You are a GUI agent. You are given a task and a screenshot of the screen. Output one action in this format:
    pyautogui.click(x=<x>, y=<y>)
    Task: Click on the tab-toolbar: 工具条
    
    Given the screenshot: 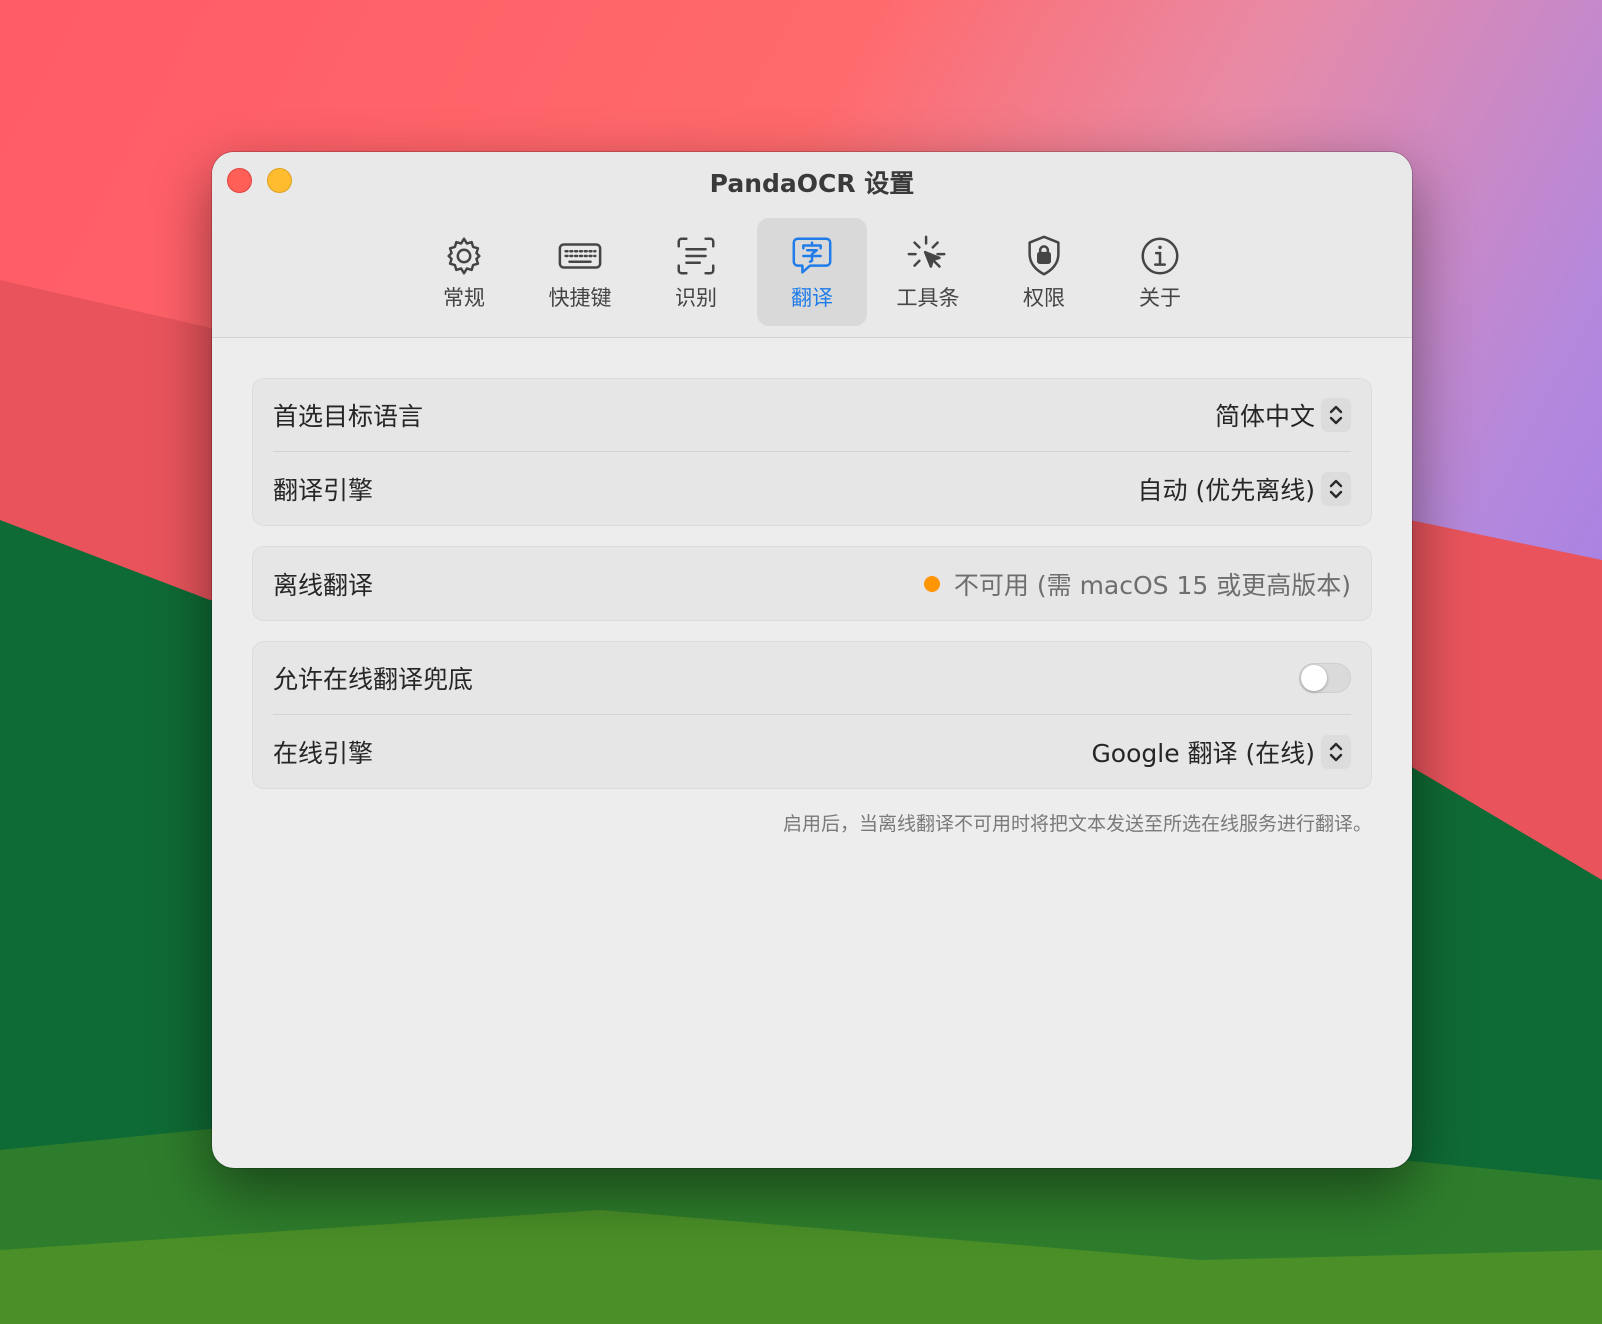 What is the action you would take?
    pyautogui.click(x=928, y=272)
    